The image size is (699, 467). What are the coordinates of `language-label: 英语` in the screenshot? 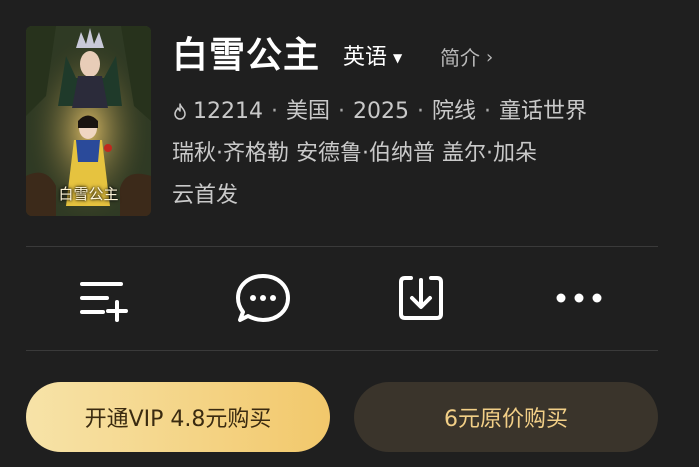 It's located at (365, 57).